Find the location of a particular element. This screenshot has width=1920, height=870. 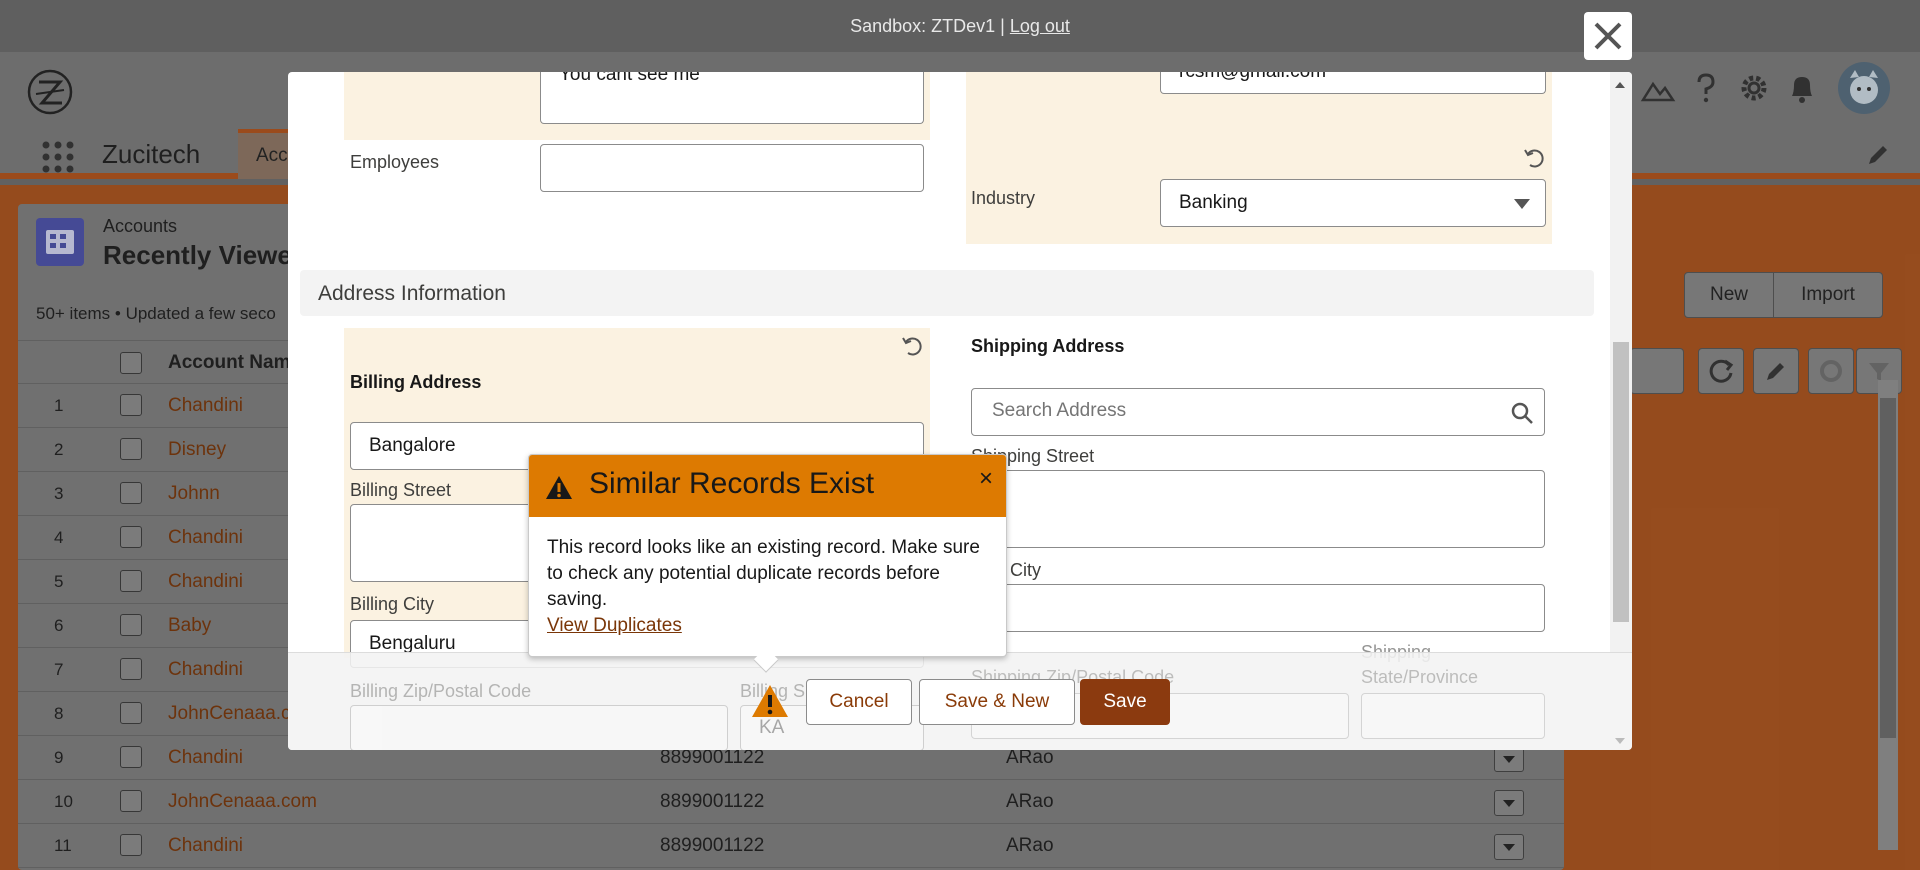

section-address-information: Address Information is located at coordinates (947, 293).